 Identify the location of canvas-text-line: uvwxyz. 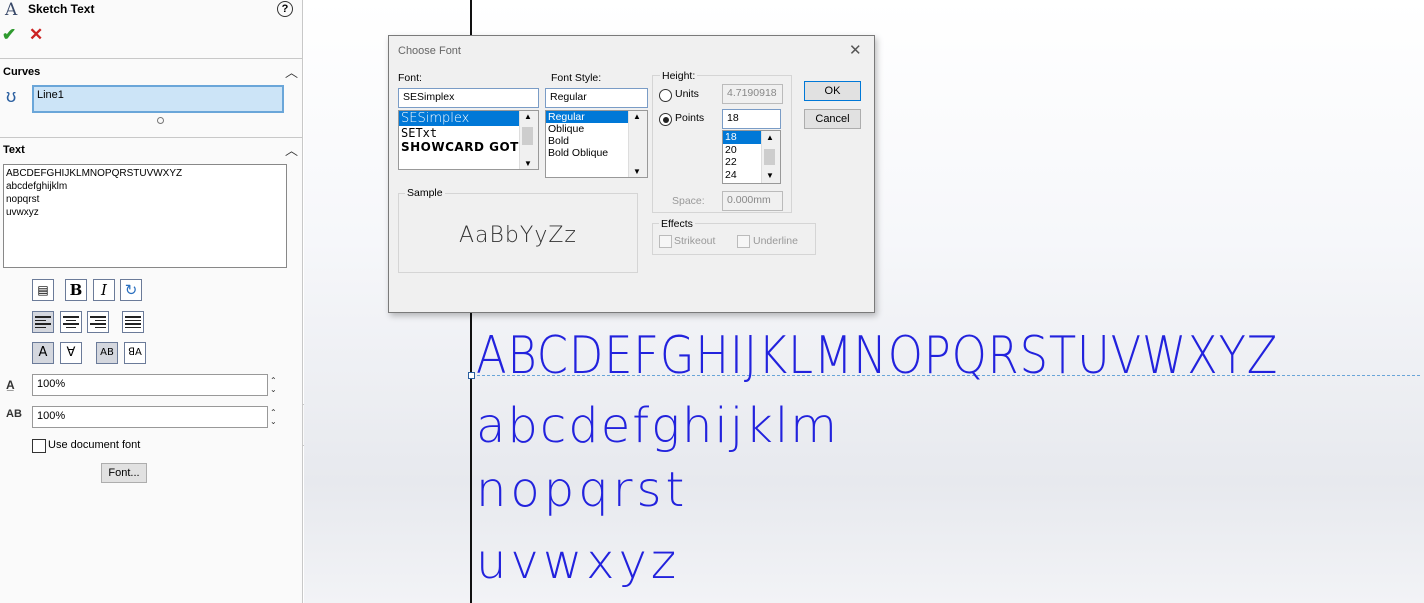
(578, 562).